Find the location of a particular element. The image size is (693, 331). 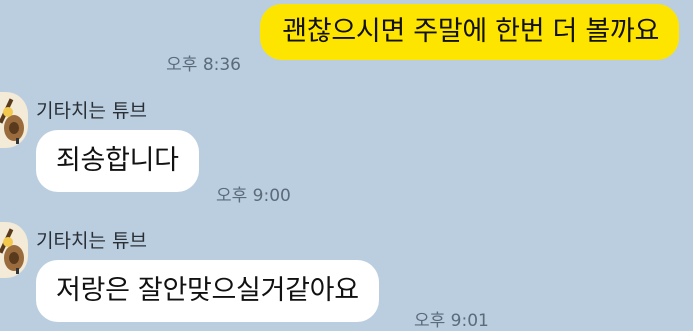

incoming-message-bubble: 죄송합니다 is located at coordinates (117, 161).